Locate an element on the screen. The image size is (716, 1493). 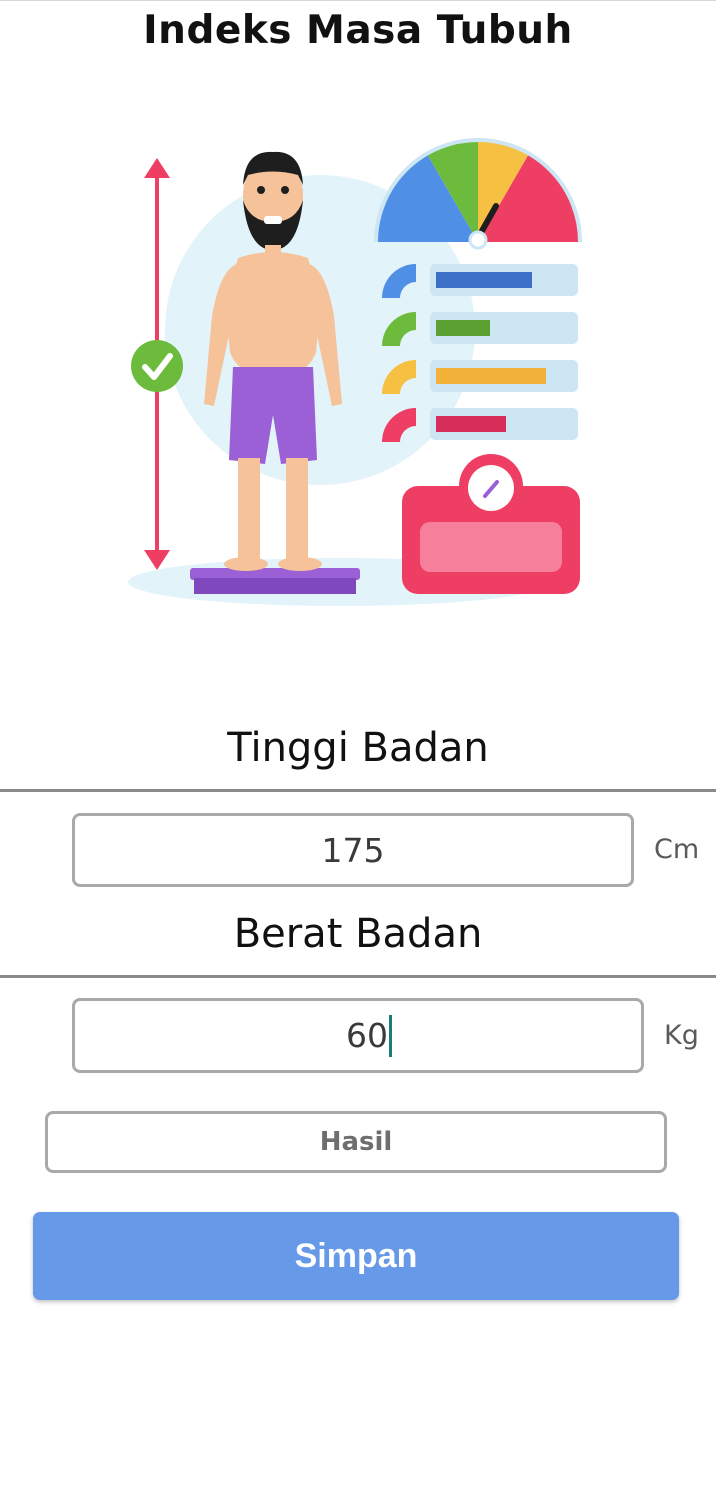
result-placeholder: Hasil is located at coordinates (356, 1142).